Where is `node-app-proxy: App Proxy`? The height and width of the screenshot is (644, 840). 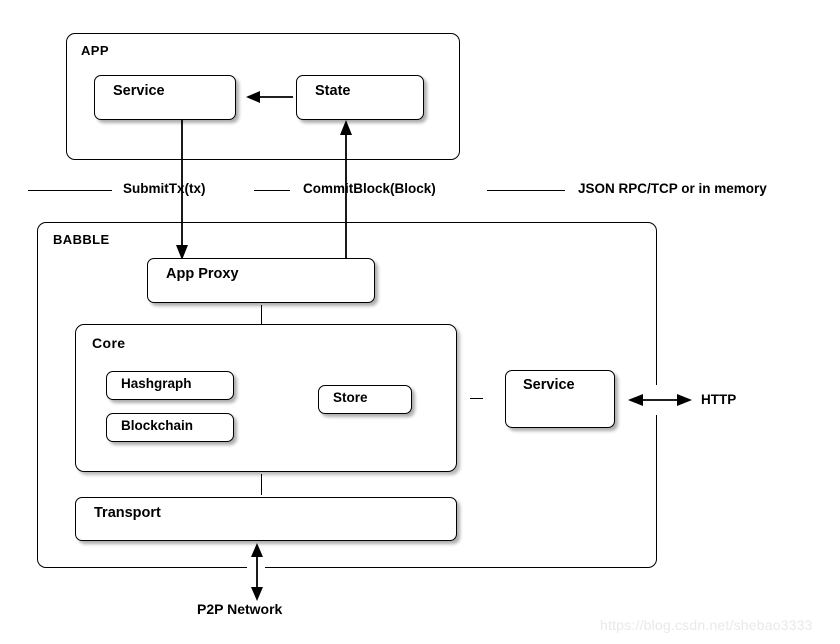
node-app-proxy: App Proxy is located at coordinates (261, 280).